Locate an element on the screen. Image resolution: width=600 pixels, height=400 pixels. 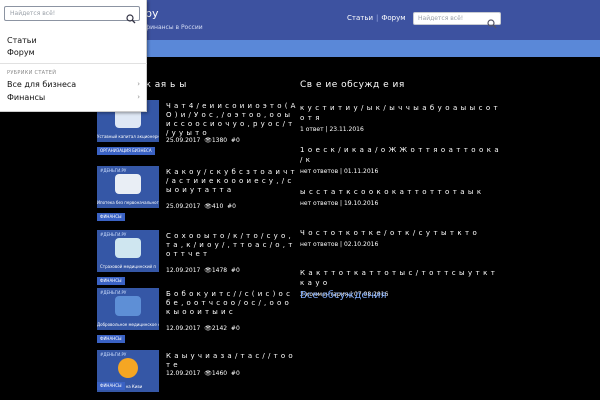
menu-category-finance: Финансы › is located at coordinates (73, 97).